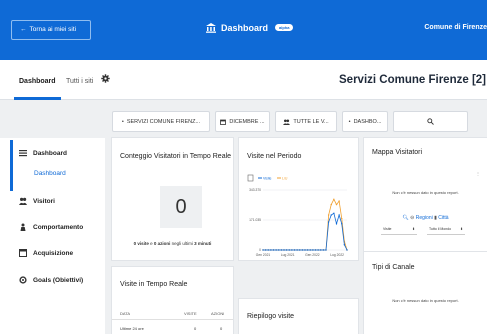 The image size is (487, 334). I want to click on pointer-icon, so click(23, 227).